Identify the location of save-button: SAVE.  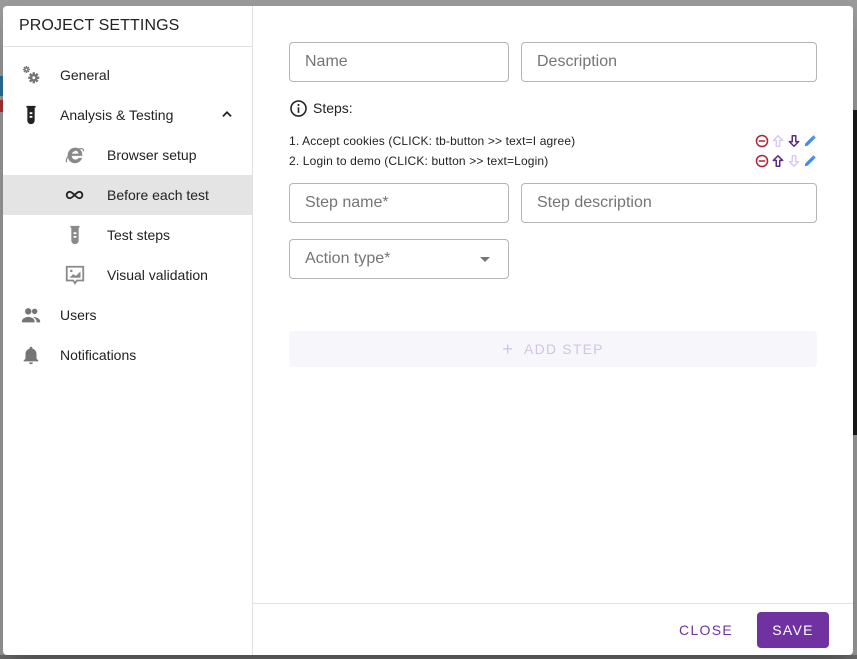
(793, 629).